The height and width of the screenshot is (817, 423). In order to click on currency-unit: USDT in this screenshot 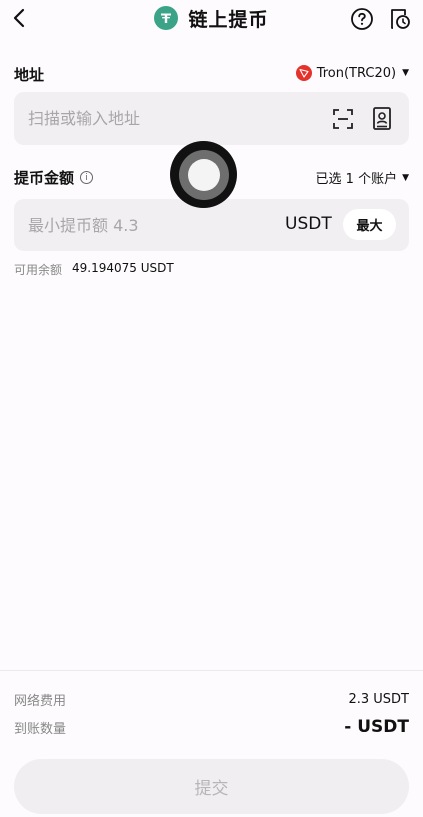, I will do `click(308, 224)`.